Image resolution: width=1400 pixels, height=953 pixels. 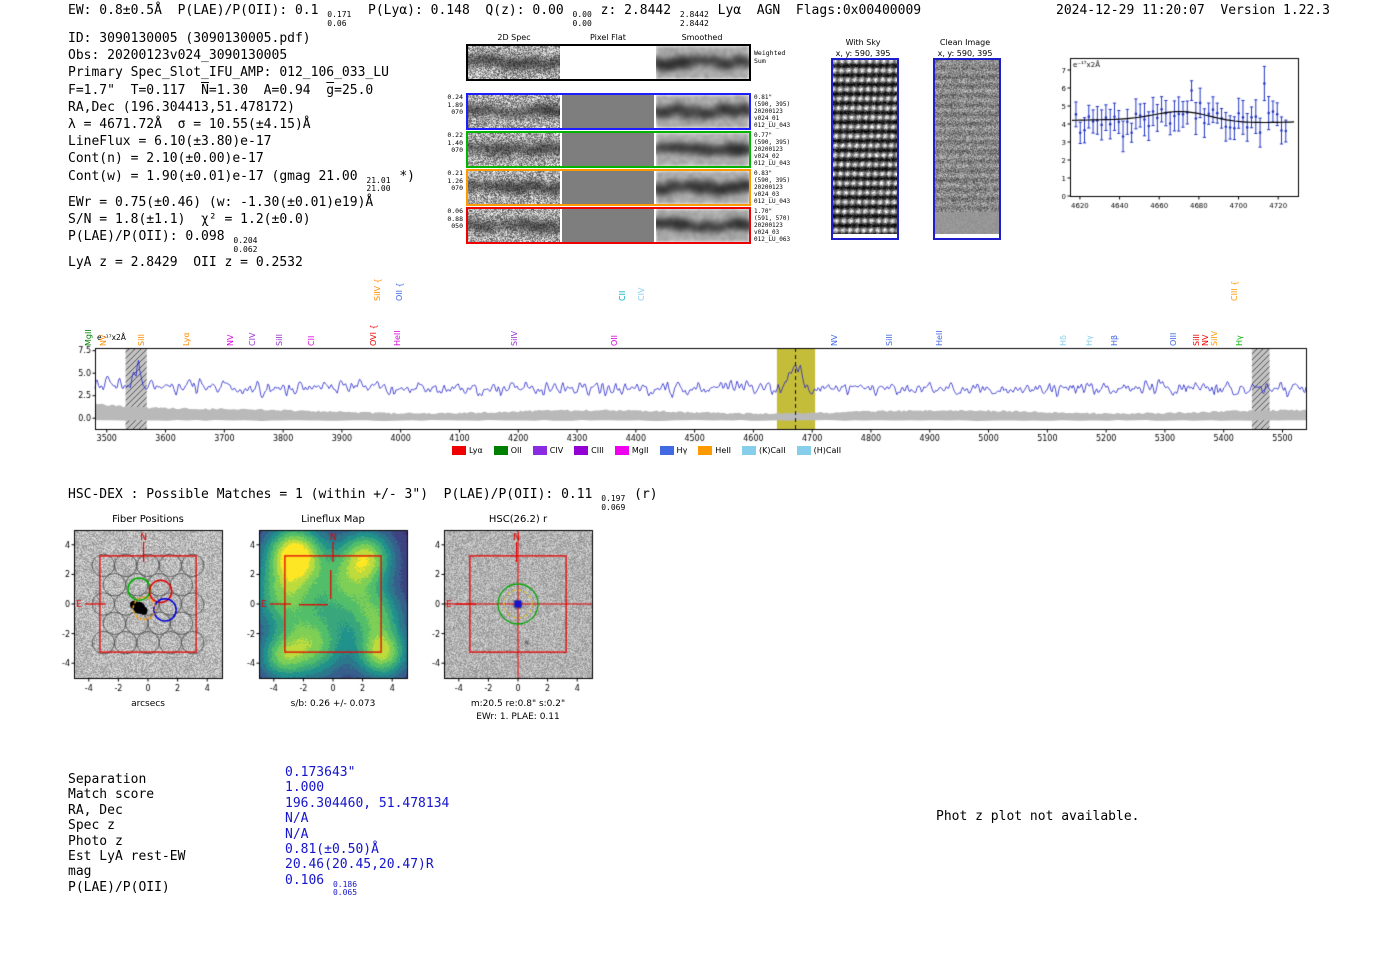 I want to click on hsc-r-cutout, so click(x=509, y=613).